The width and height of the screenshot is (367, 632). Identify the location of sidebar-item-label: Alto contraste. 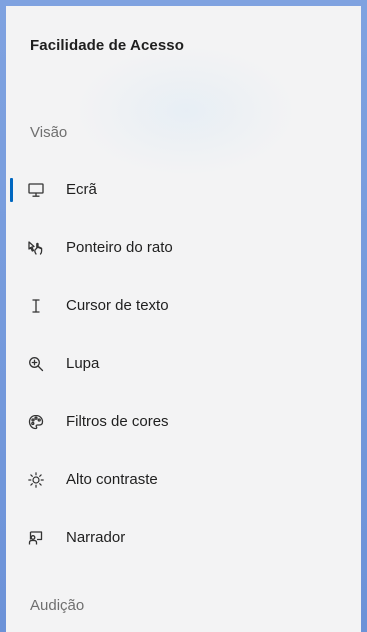
(112, 479).